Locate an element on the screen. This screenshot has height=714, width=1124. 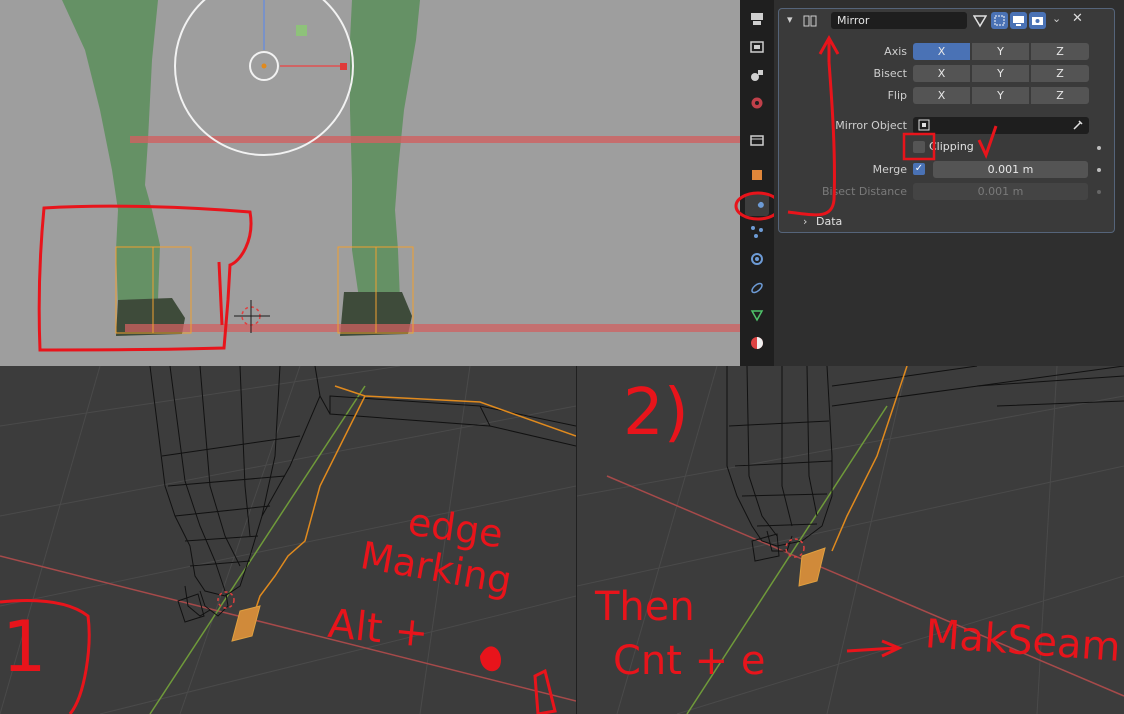
eyedropper-icon is located at coordinates (1078, 125).